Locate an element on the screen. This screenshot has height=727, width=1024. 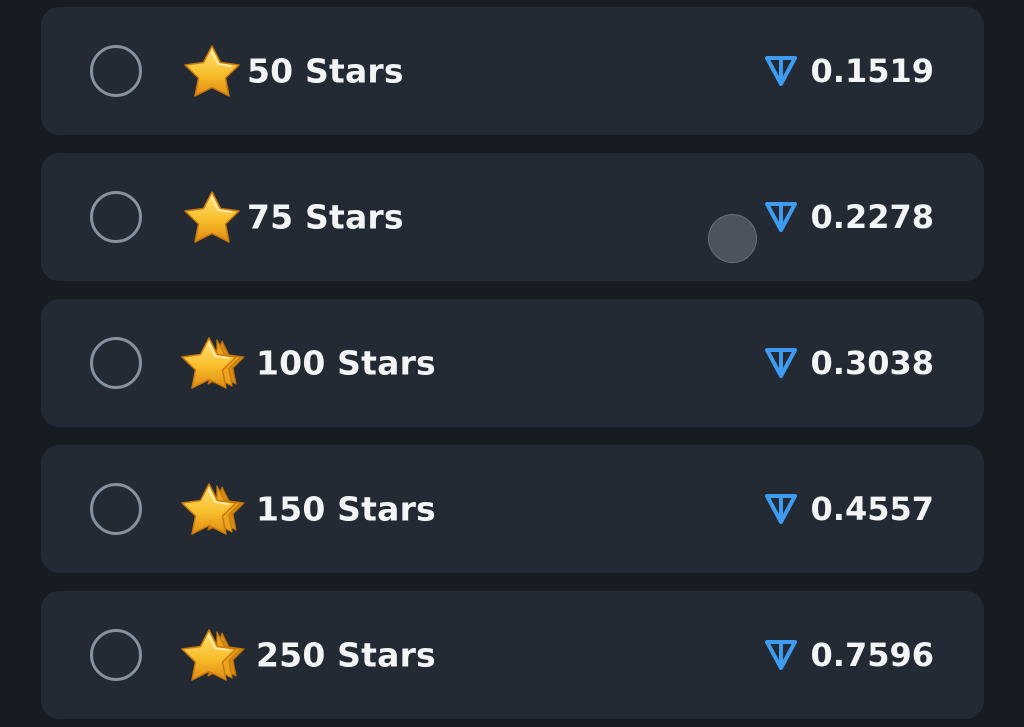
price: 0.7596 is located at coordinates (848, 655).